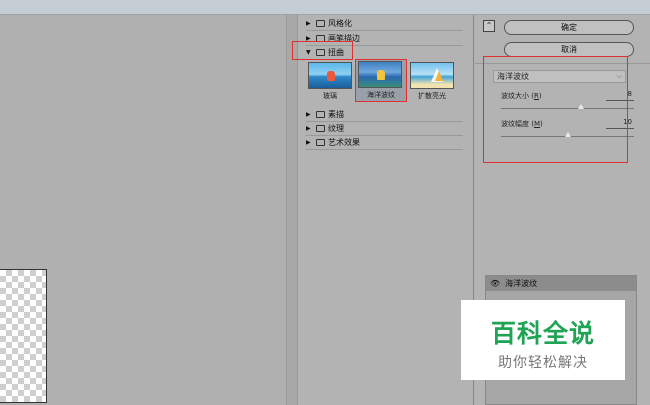 The image size is (650, 405). Describe the element at coordinates (330, 96) in the screenshot. I see `thumb-label: 玻璃` at that location.